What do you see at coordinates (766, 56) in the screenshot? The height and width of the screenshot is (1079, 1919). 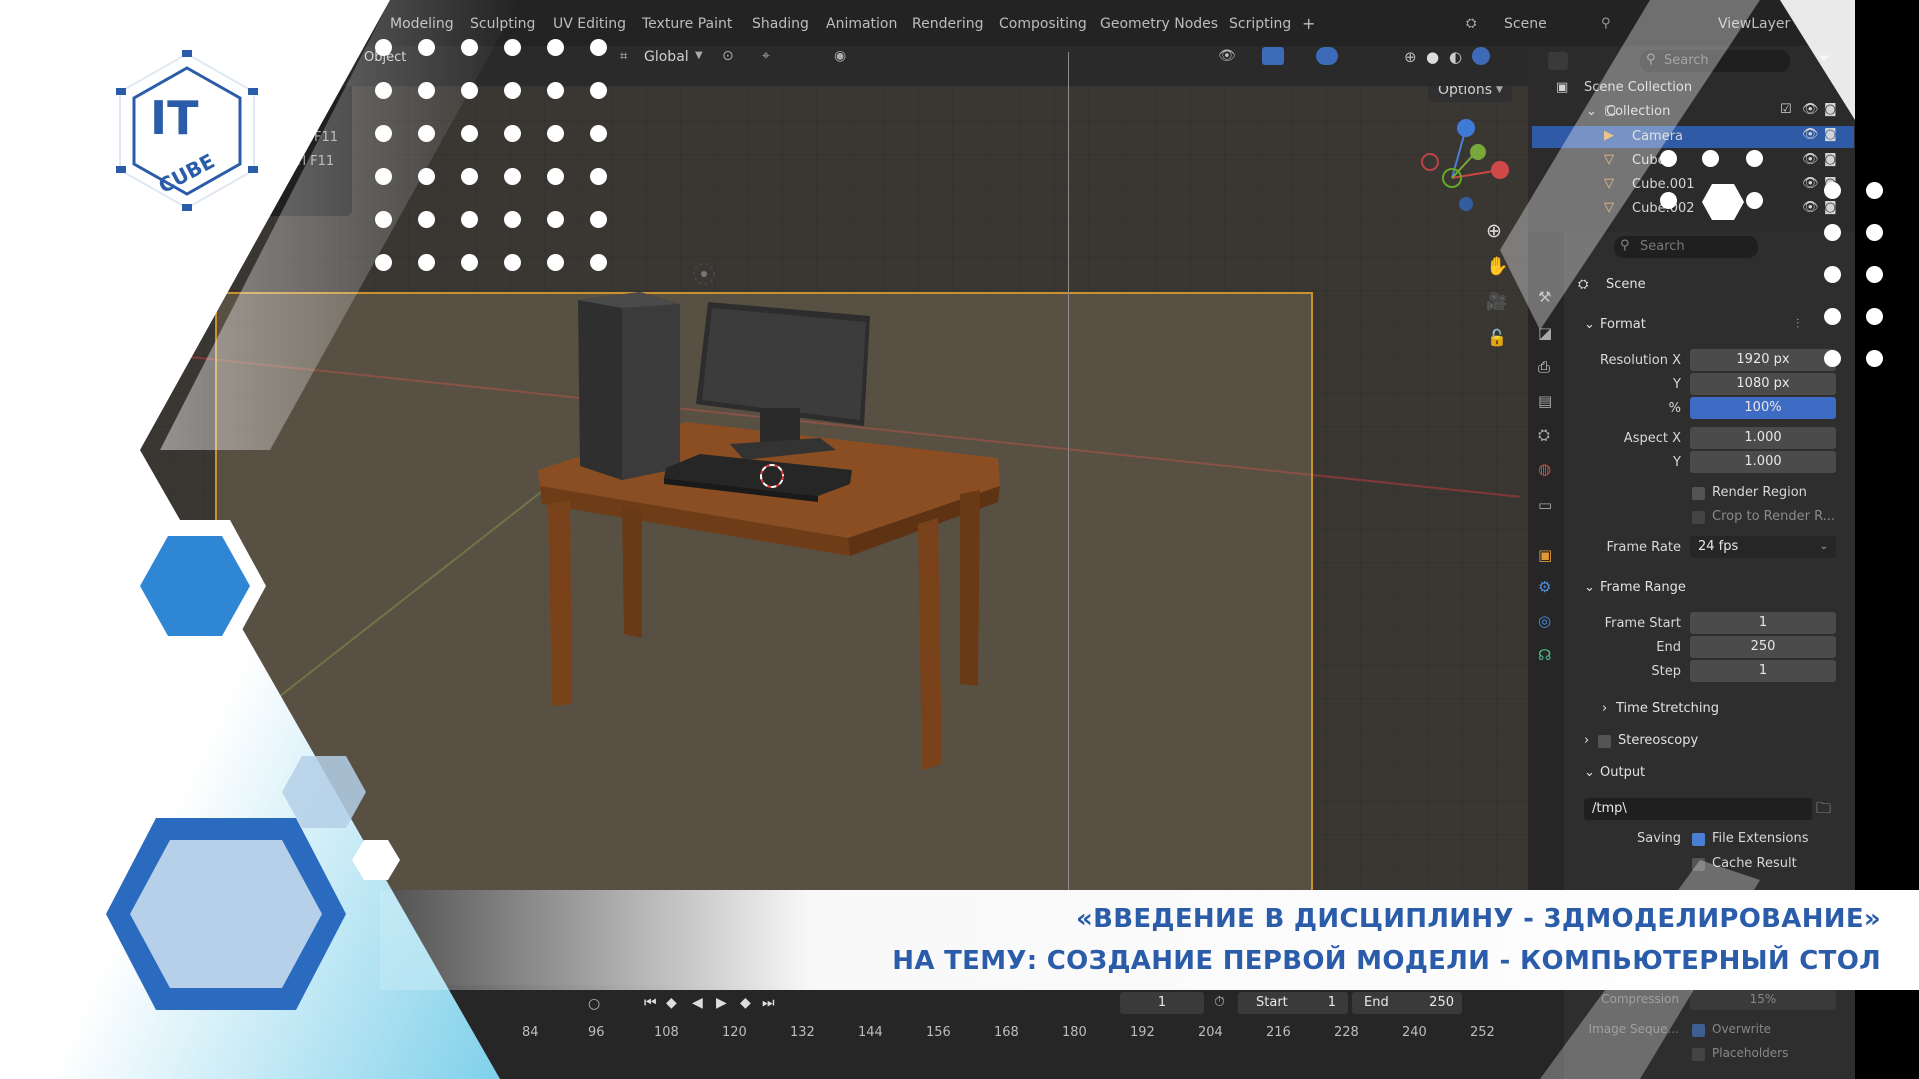 I see `snap-icon: ⌖` at bounding box center [766, 56].